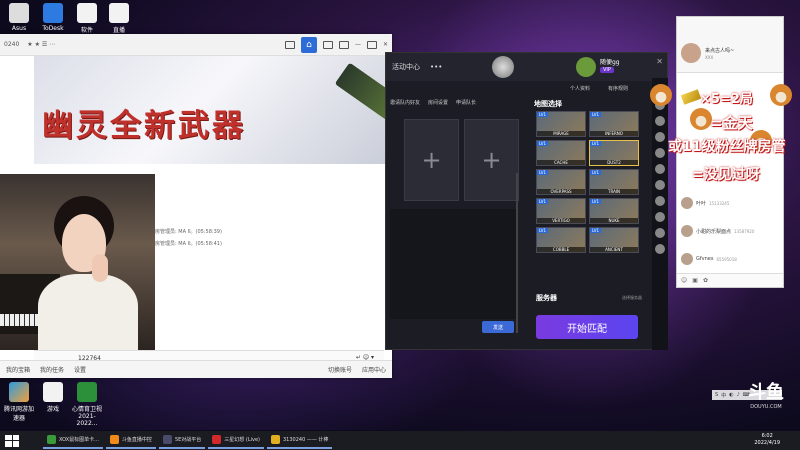 The height and width of the screenshot is (450, 800). Describe the element at coordinates (114, 439) in the screenshot. I see `douyu-icon` at that location.